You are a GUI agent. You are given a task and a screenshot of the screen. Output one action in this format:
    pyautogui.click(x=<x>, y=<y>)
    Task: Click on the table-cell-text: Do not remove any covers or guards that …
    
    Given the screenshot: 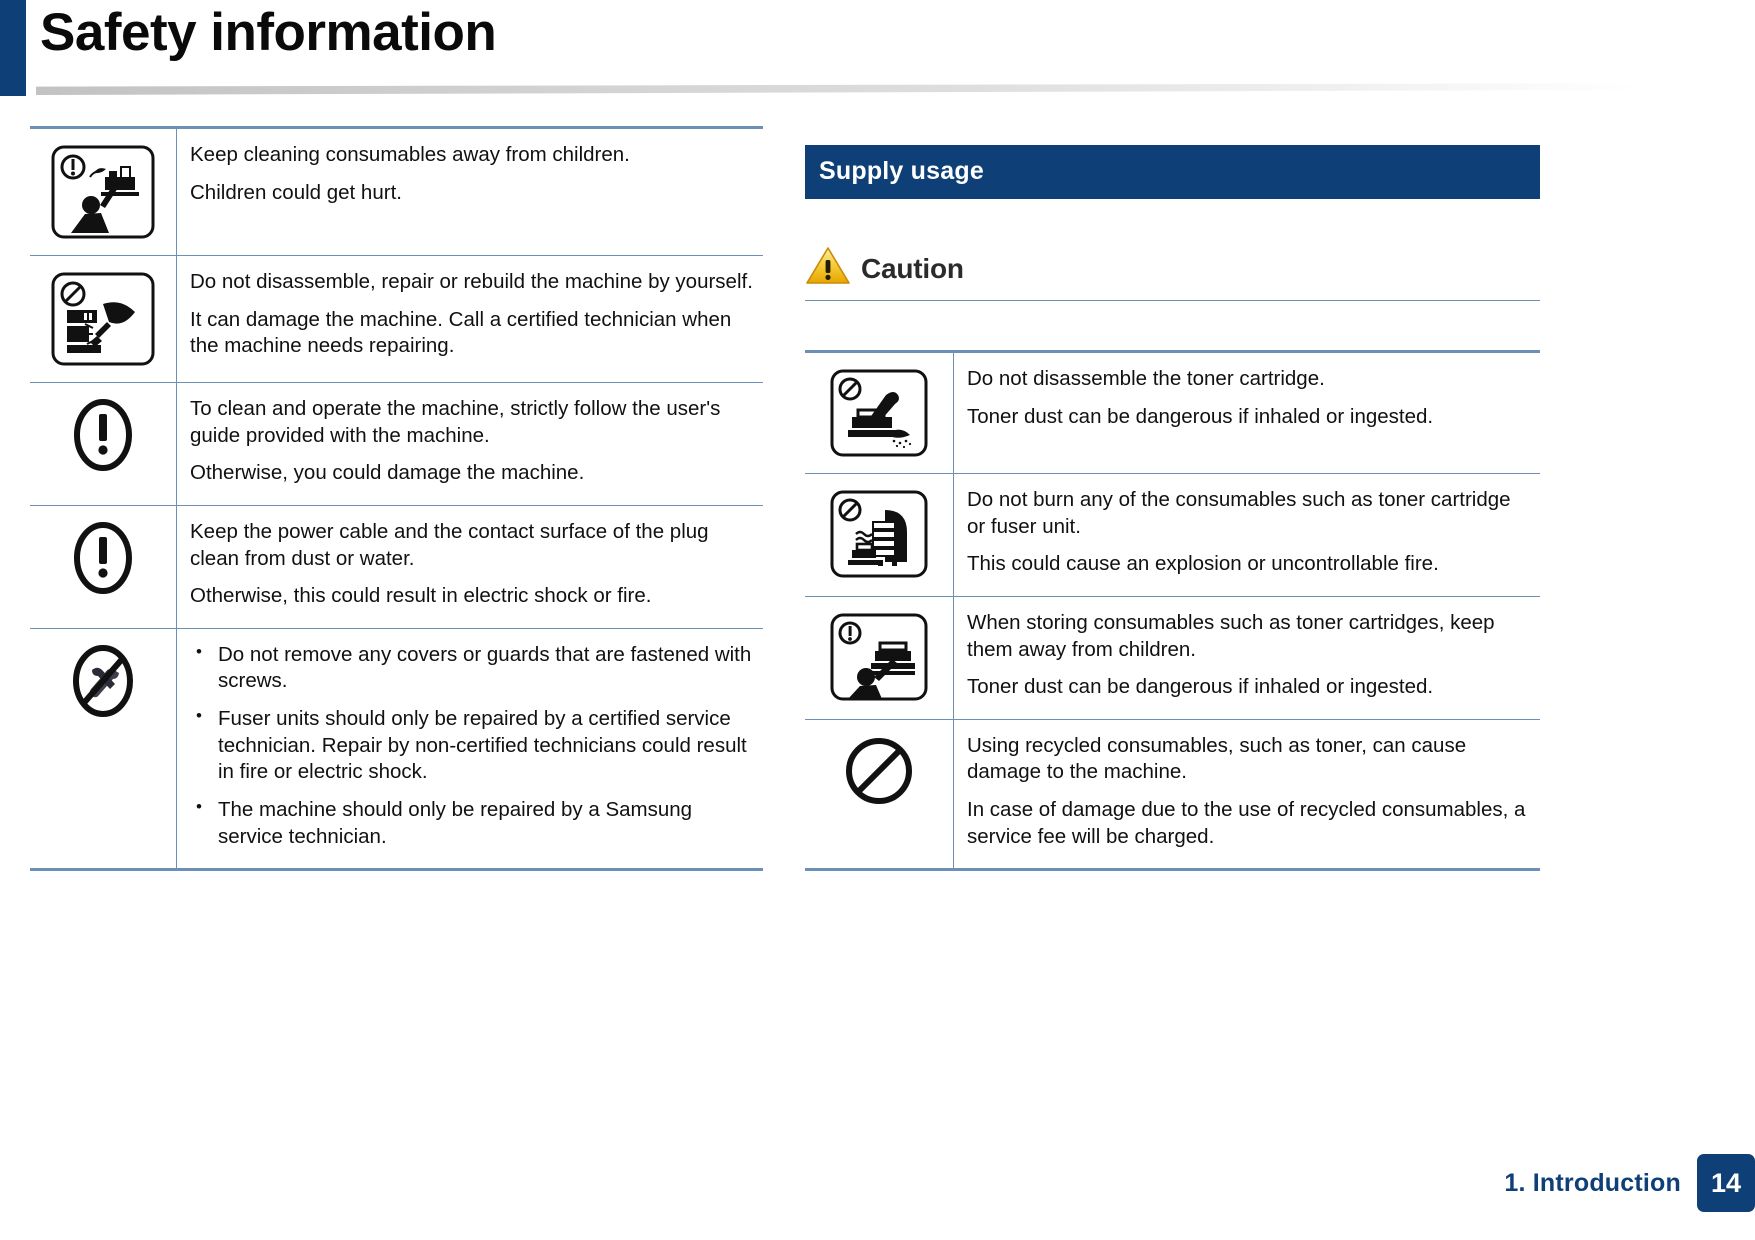 What is the action you would take?
    pyautogui.click(x=469, y=749)
    